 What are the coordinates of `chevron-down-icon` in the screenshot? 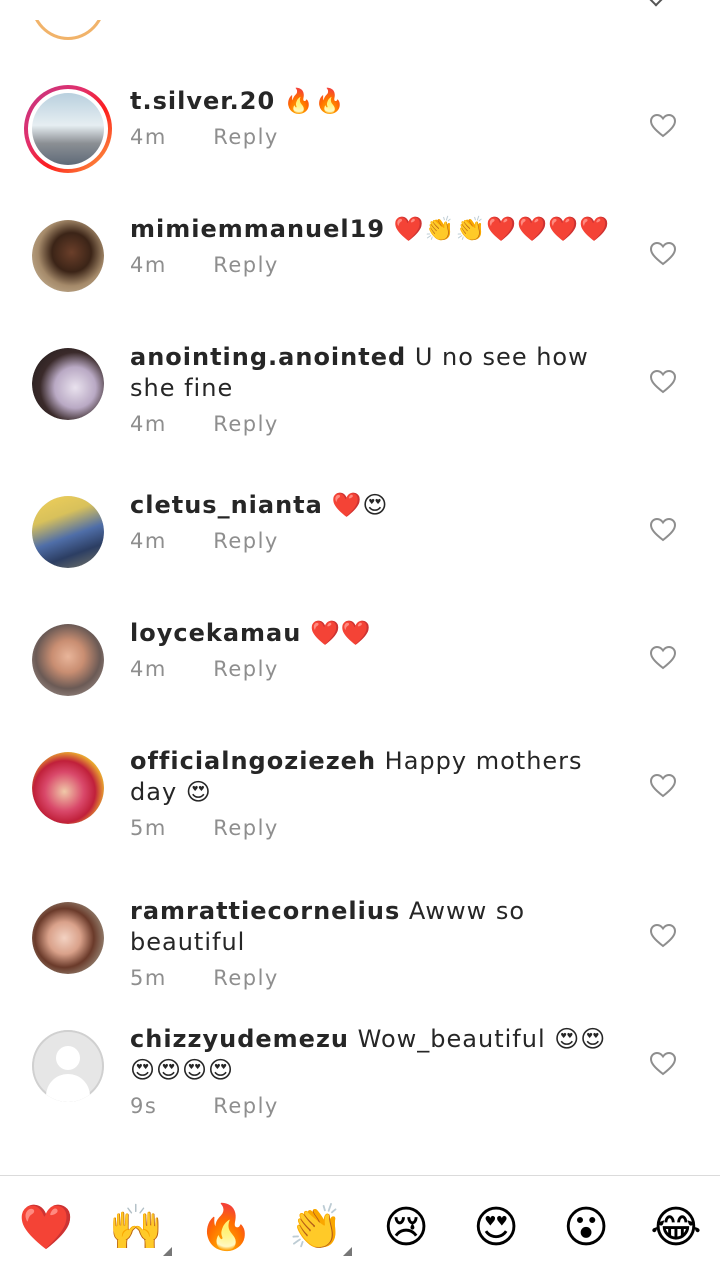 It's located at (656, 3).